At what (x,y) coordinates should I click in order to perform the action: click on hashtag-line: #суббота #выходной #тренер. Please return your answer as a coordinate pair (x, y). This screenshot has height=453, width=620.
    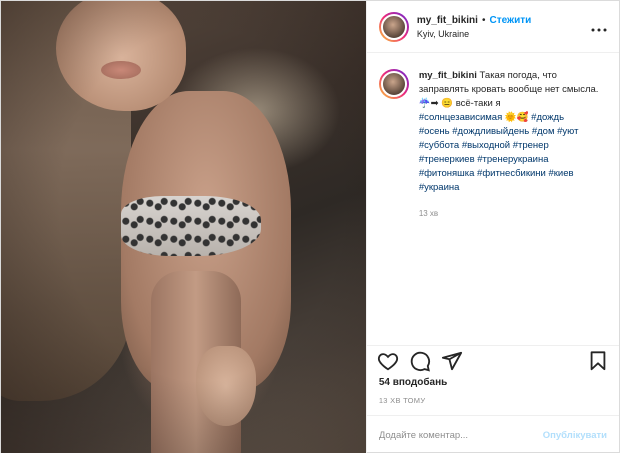
    Looking at the image, I should click on (513, 146).